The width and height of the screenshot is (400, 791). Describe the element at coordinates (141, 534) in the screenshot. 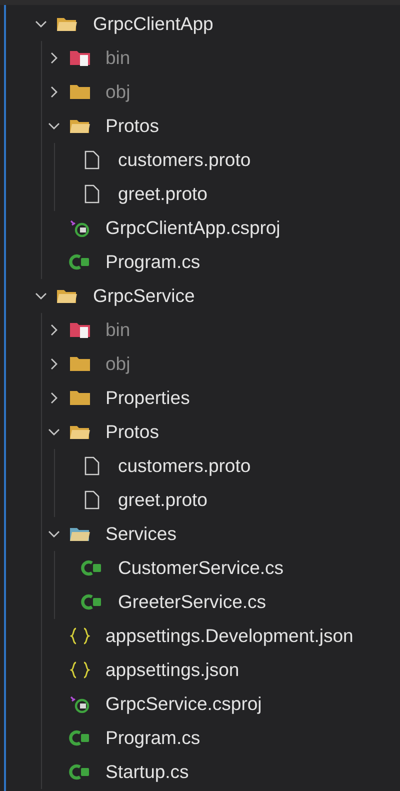

I see `folder-name: Services` at that location.